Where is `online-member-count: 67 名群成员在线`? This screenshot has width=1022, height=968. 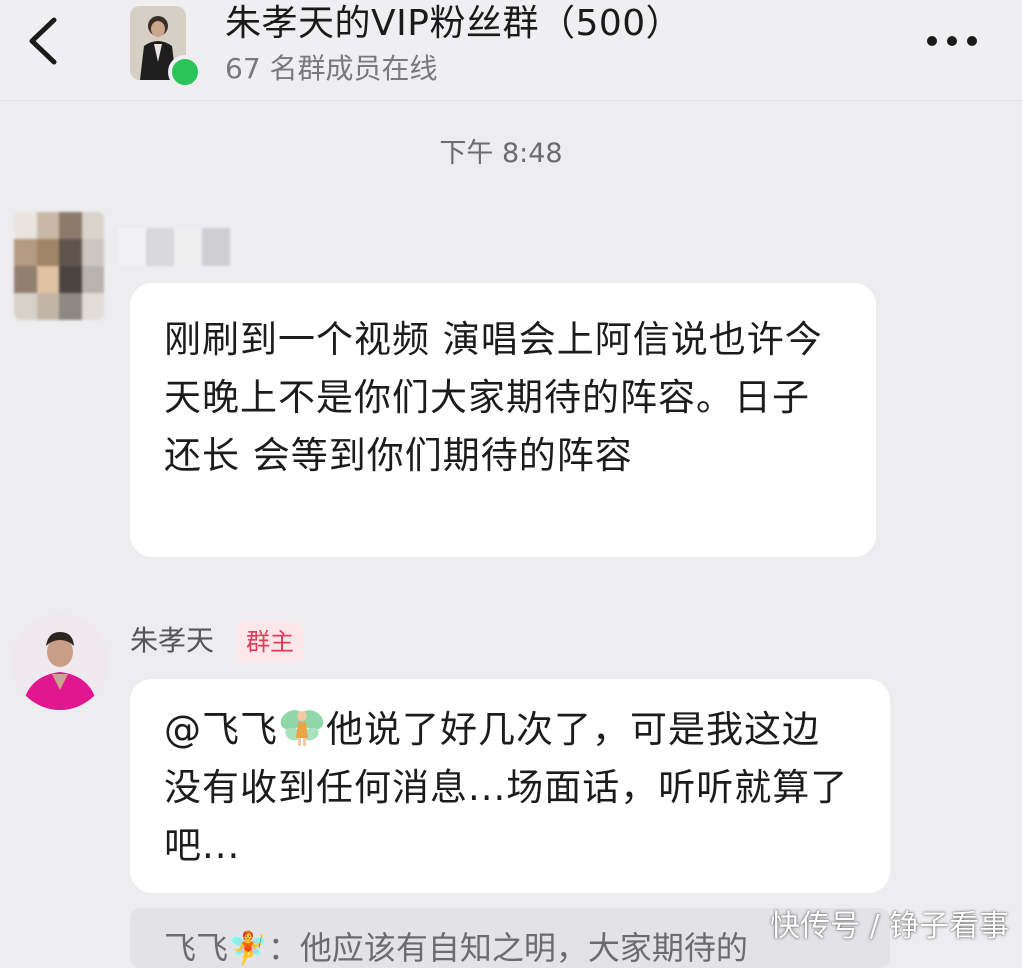
online-member-count: 67 名群成员在线 is located at coordinates (331, 68).